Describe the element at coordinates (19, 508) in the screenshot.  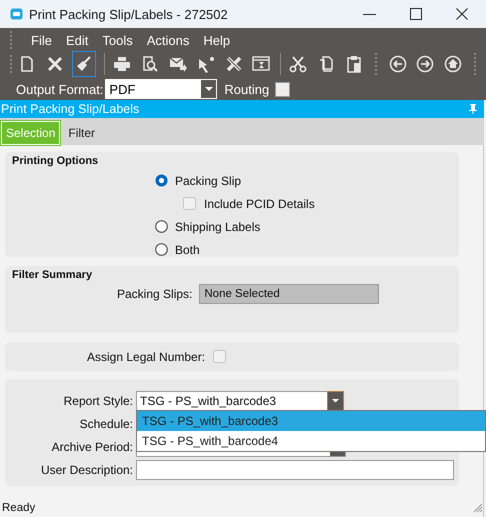
I see `status-text: Ready` at that location.